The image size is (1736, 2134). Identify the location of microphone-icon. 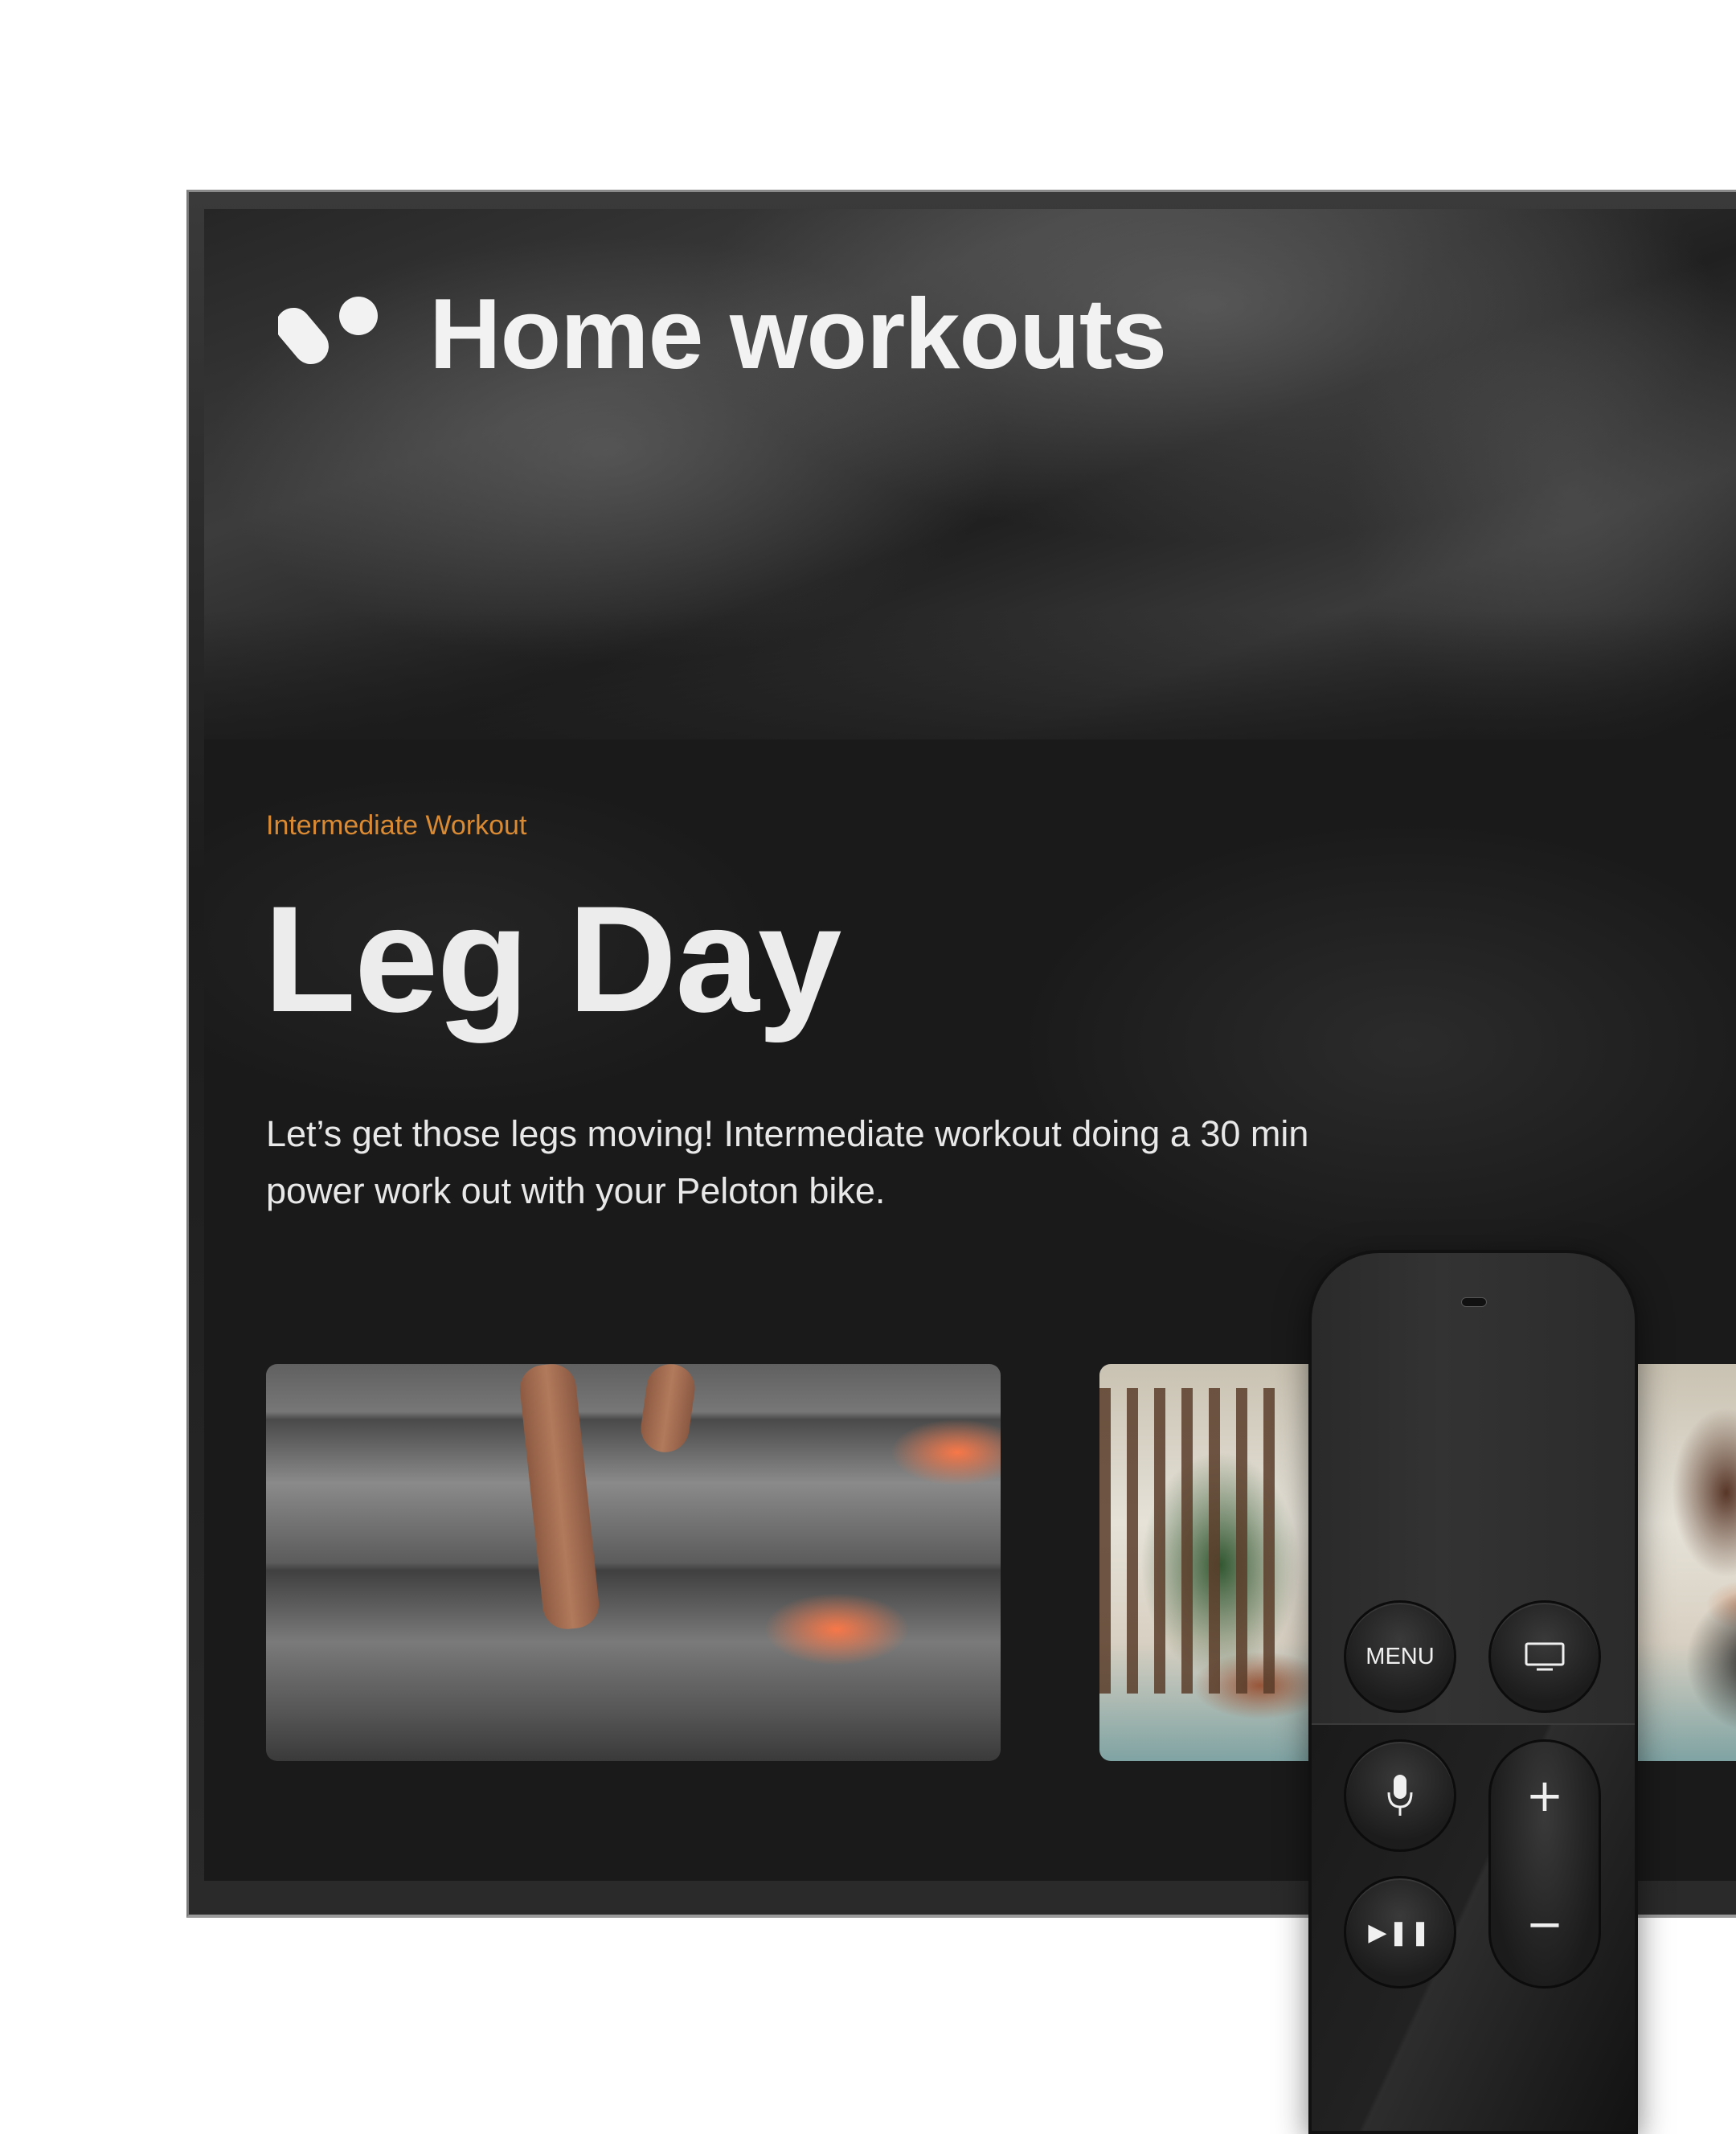
(1400, 1795).